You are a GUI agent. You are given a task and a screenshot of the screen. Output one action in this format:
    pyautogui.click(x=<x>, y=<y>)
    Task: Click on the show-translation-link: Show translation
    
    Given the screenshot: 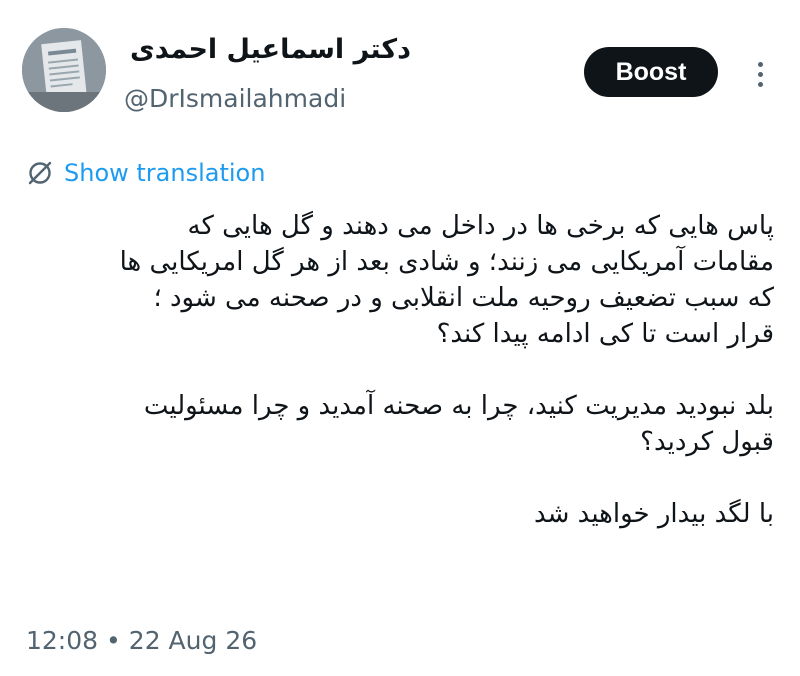 What is the action you would take?
    pyautogui.click(x=145, y=173)
    